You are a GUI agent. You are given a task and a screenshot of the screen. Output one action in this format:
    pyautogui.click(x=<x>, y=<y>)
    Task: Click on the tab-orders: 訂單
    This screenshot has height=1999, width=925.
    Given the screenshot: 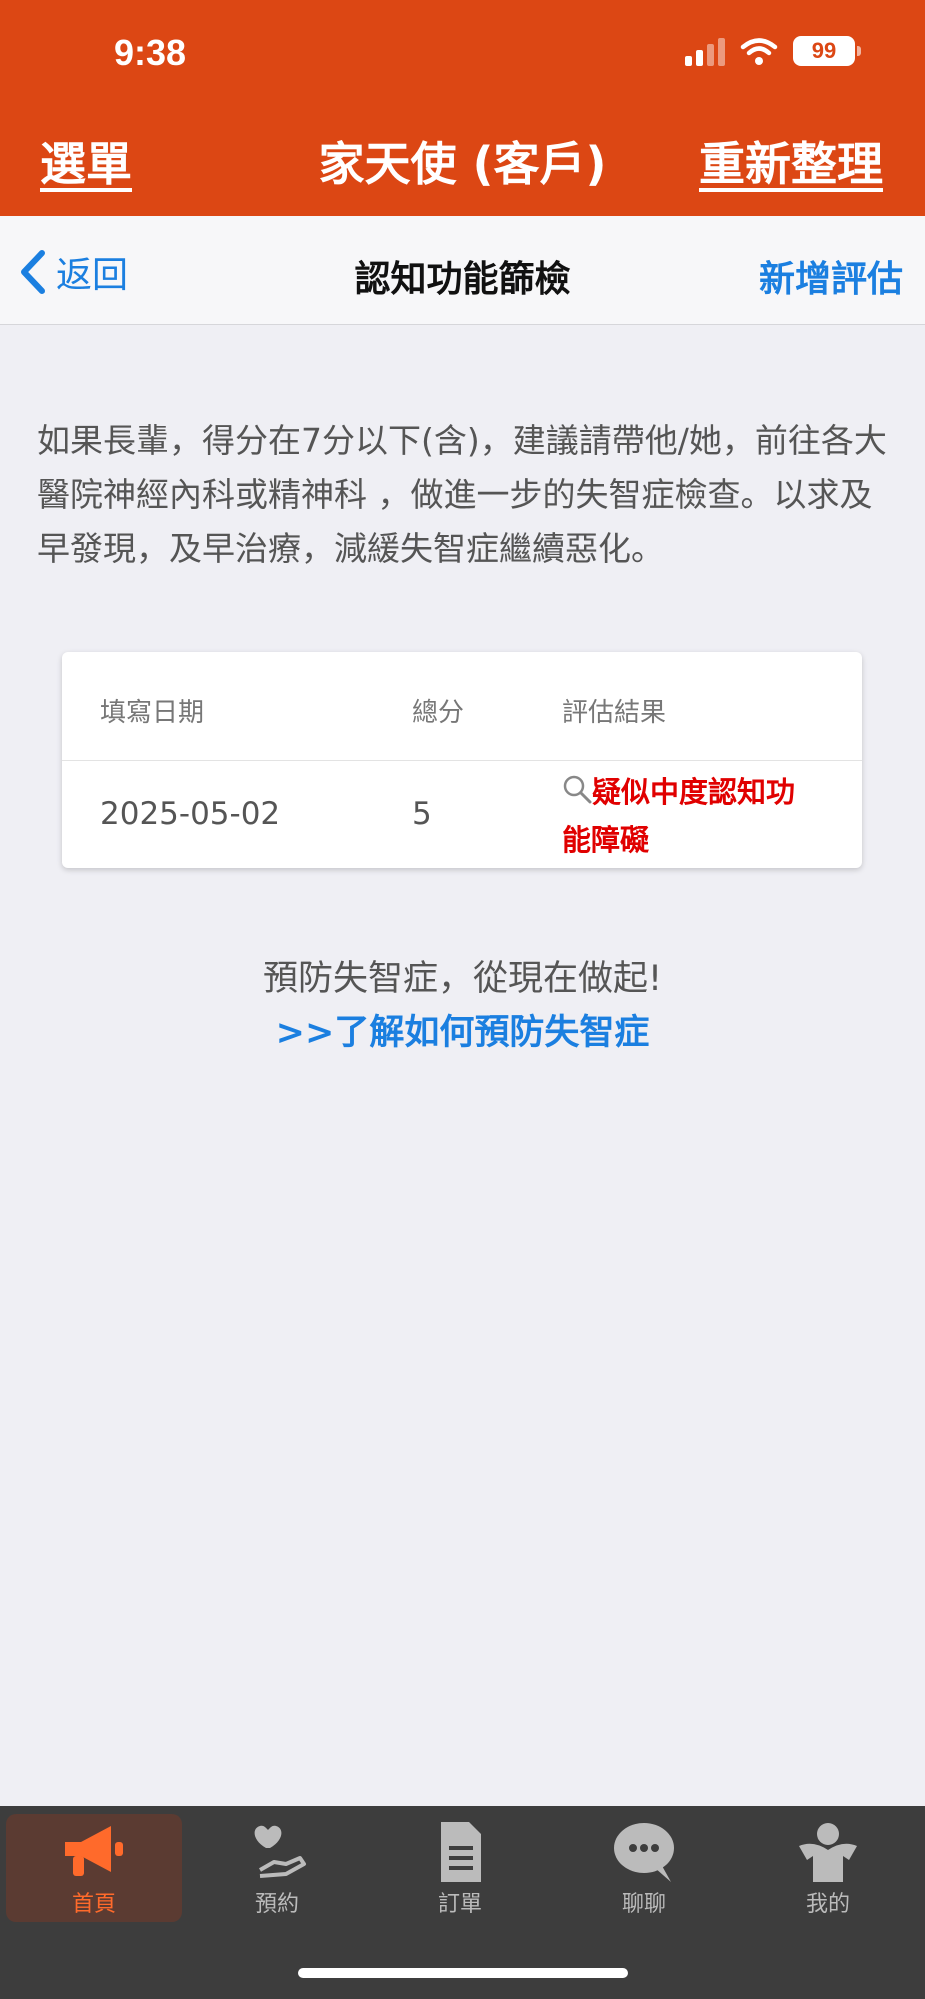 What is the action you would take?
    pyautogui.click(x=460, y=1868)
    